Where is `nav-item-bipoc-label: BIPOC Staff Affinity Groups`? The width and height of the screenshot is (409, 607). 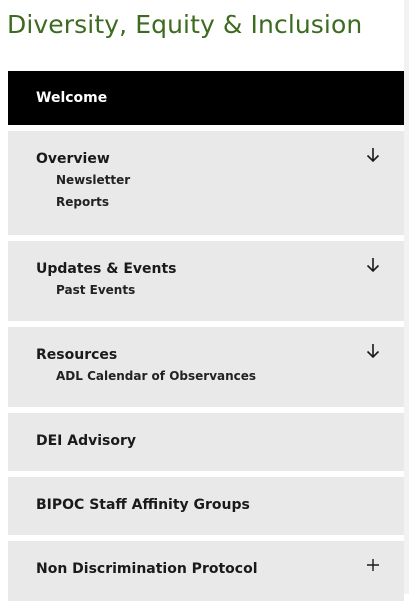 nav-item-bipoc-label: BIPOC Staff Affinity Groups is located at coordinates (143, 505).